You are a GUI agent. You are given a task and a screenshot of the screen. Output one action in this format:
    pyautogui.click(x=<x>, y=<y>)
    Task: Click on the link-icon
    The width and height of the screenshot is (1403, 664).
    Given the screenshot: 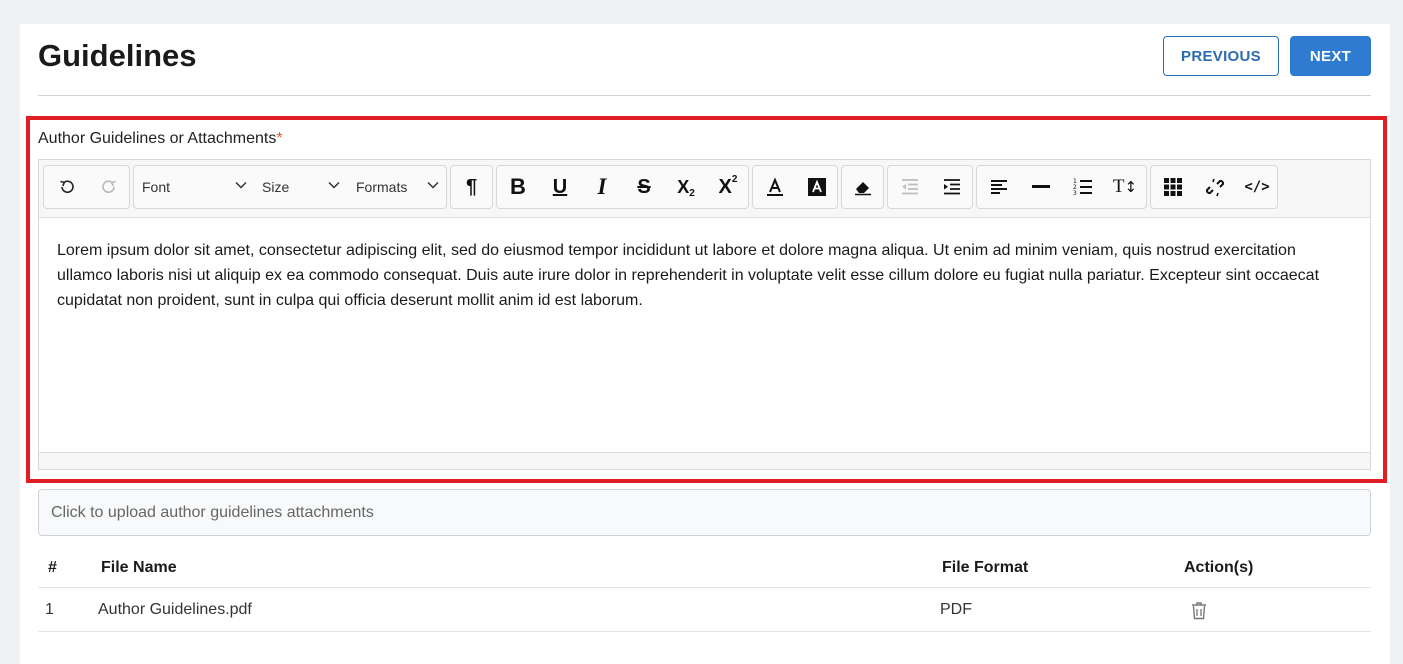 What is the action you would take?
    pyautogui.click(x=1215, y=187)
    